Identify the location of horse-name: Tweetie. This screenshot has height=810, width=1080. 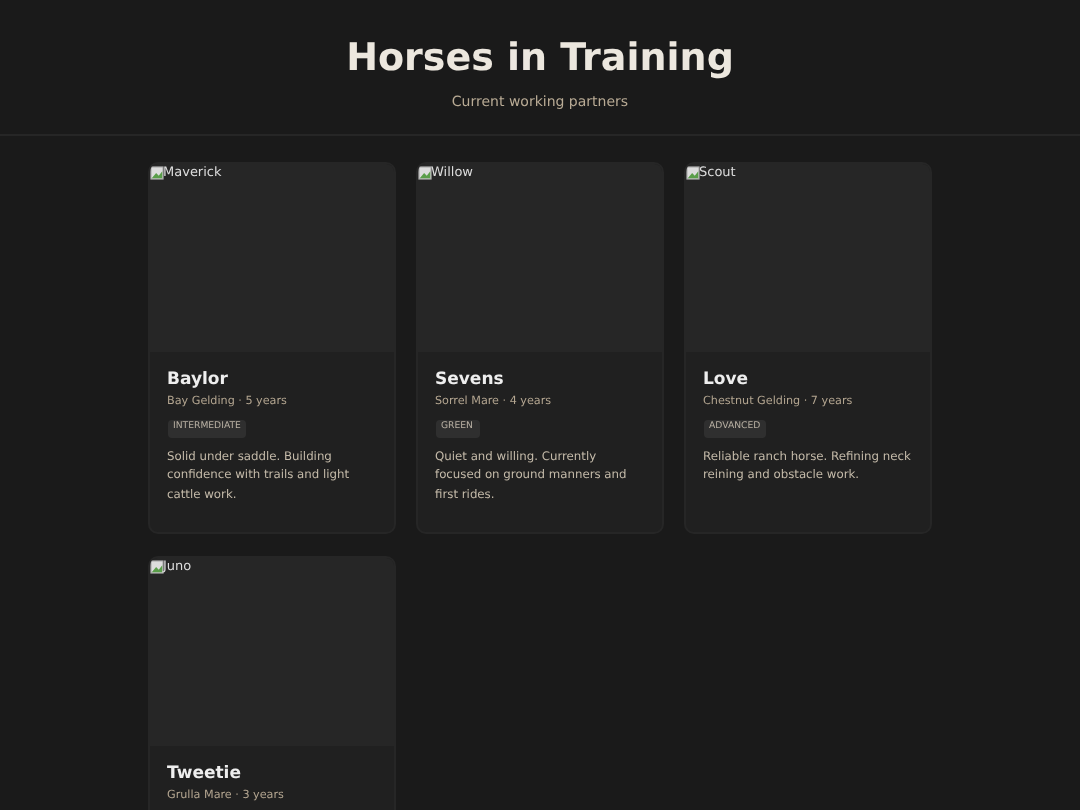
(205, 774).